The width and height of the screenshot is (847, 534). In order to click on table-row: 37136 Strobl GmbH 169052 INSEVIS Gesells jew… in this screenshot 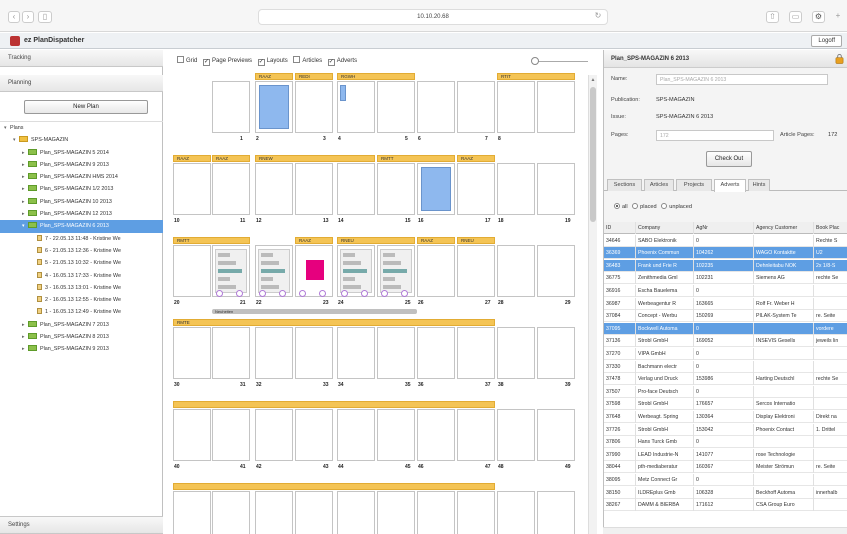, I will do `click(725, 341)`.